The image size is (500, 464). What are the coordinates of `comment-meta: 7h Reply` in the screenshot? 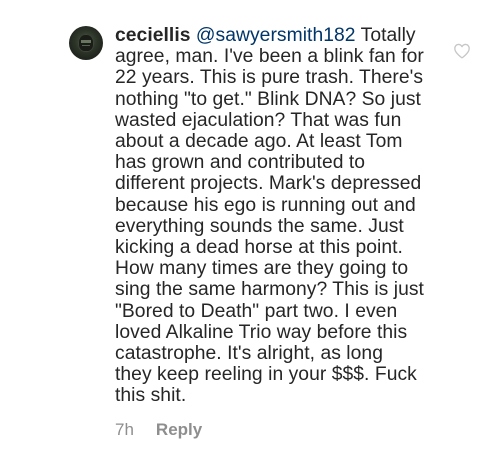 It's located at (158, 430).